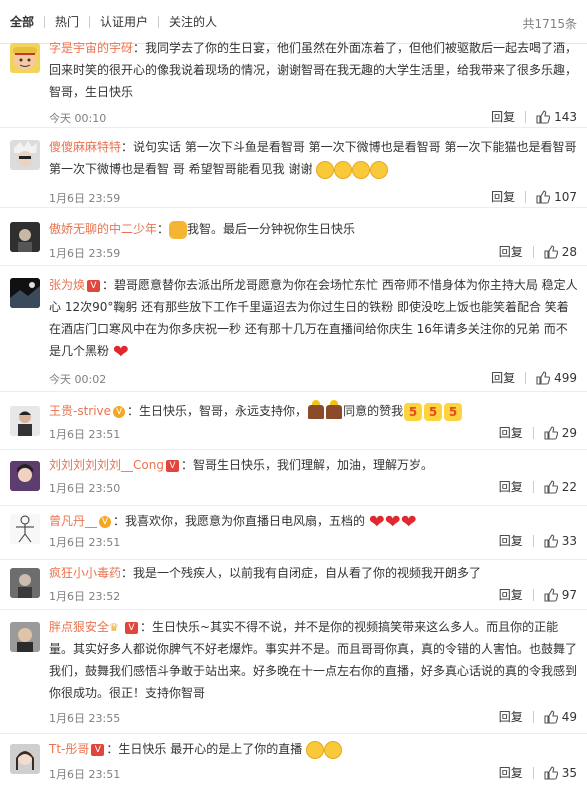 This screenshot has width=587, height=793. What do you see at coordinates (413, 411) in the screenshot?
I see `five-emoji-icon: 5` at bounding box center [413, 411].